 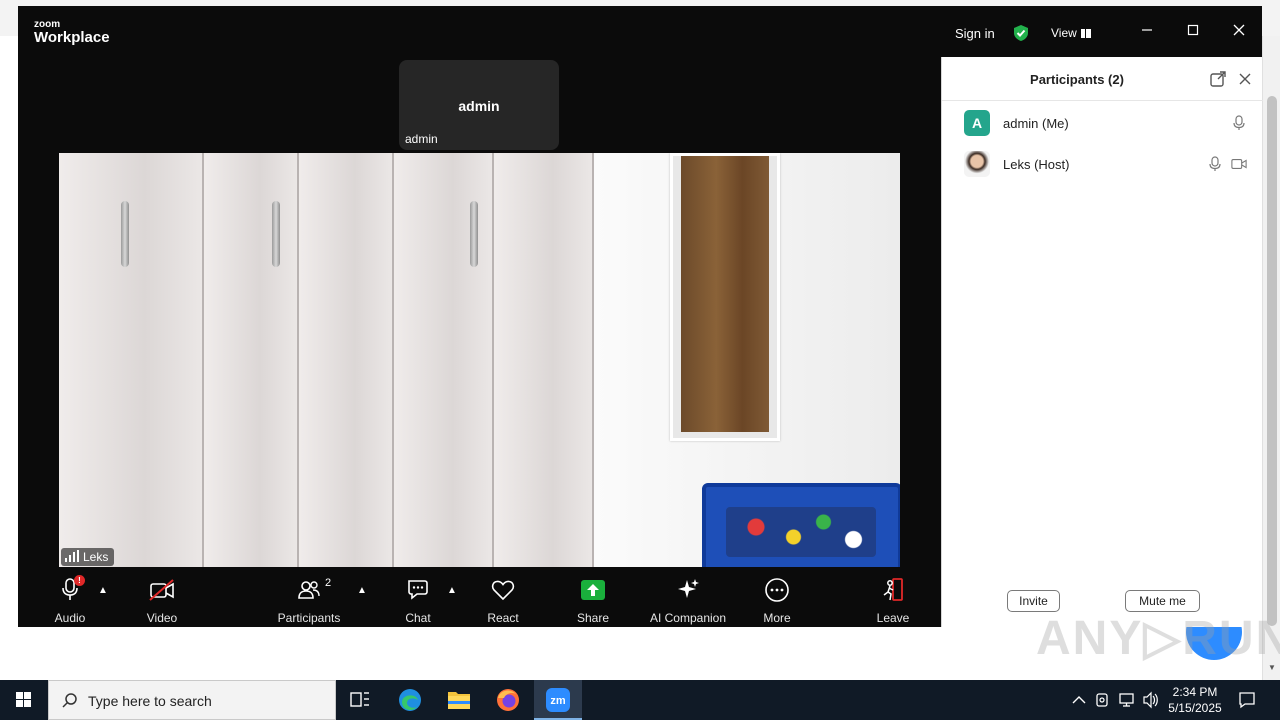 What do you see at coordinates (777, 590) in the screenshot?
I see `more-icon` at bounding box center [777, 590].